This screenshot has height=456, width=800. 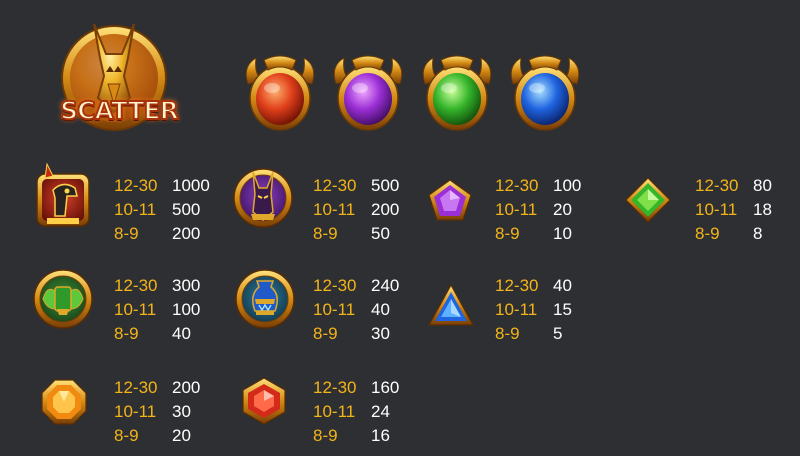 What do you see at coordinates (562, 309) in the screenshot?
I see `payout-value: 15` at bounding box center [562, 309].